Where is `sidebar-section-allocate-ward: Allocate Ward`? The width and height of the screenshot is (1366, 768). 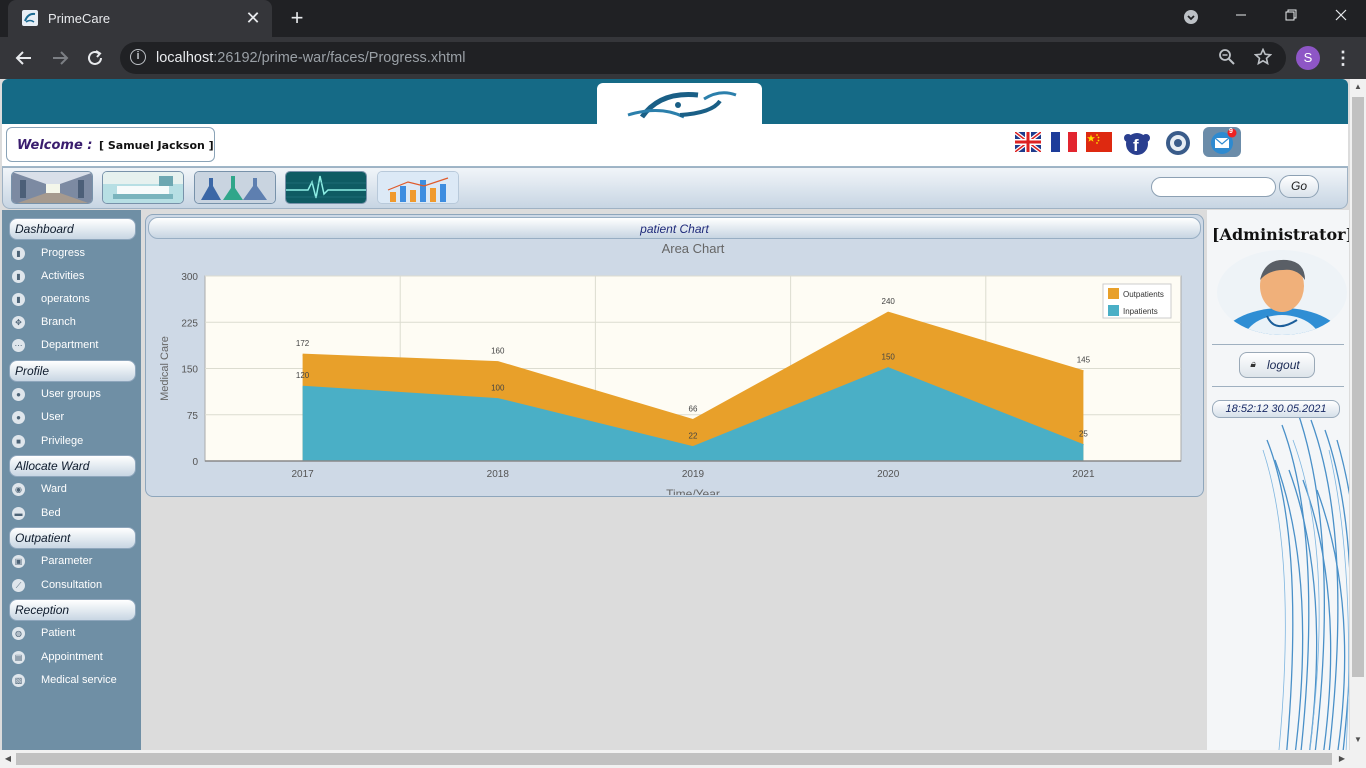
sidebar-section-allocate-ward: Allocate Ward is located at coordinates (72, 466).